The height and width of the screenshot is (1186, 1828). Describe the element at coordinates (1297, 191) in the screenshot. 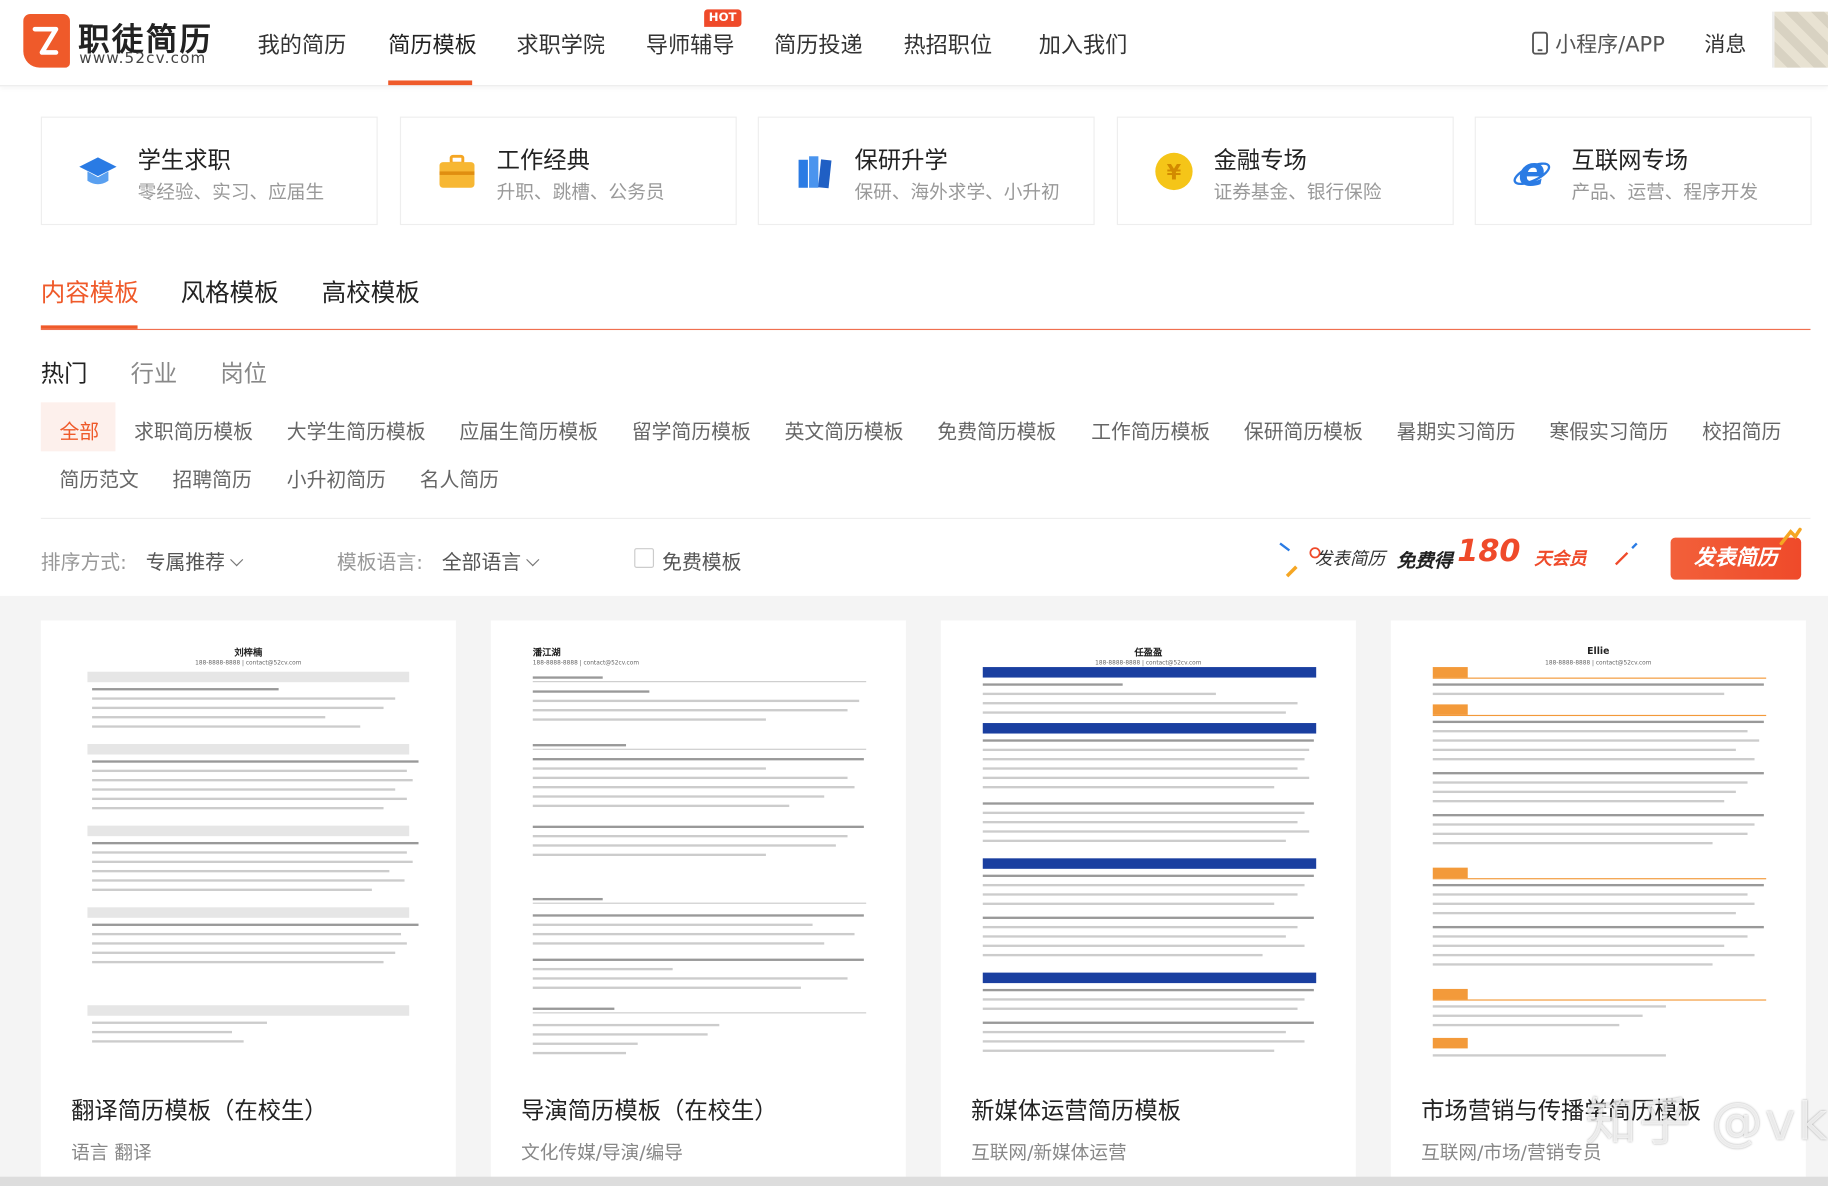

I see `category-subtitle: 证券基金、银行保险` at that location.